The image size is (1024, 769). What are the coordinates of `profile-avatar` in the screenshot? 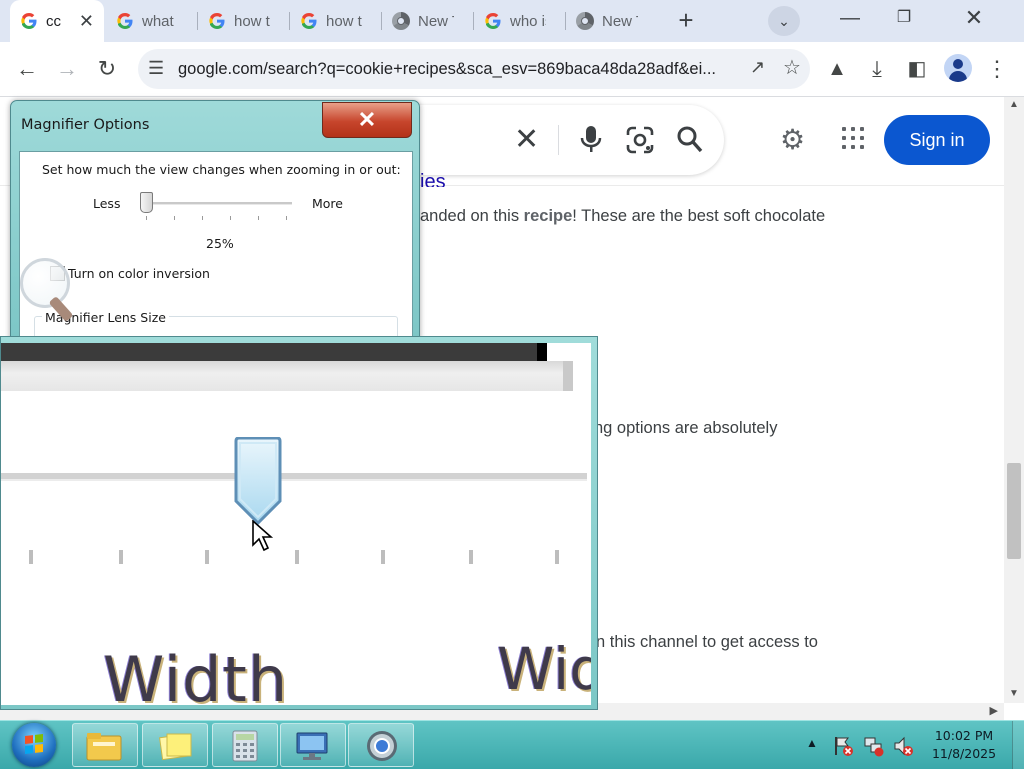 It's located at (958, 68).